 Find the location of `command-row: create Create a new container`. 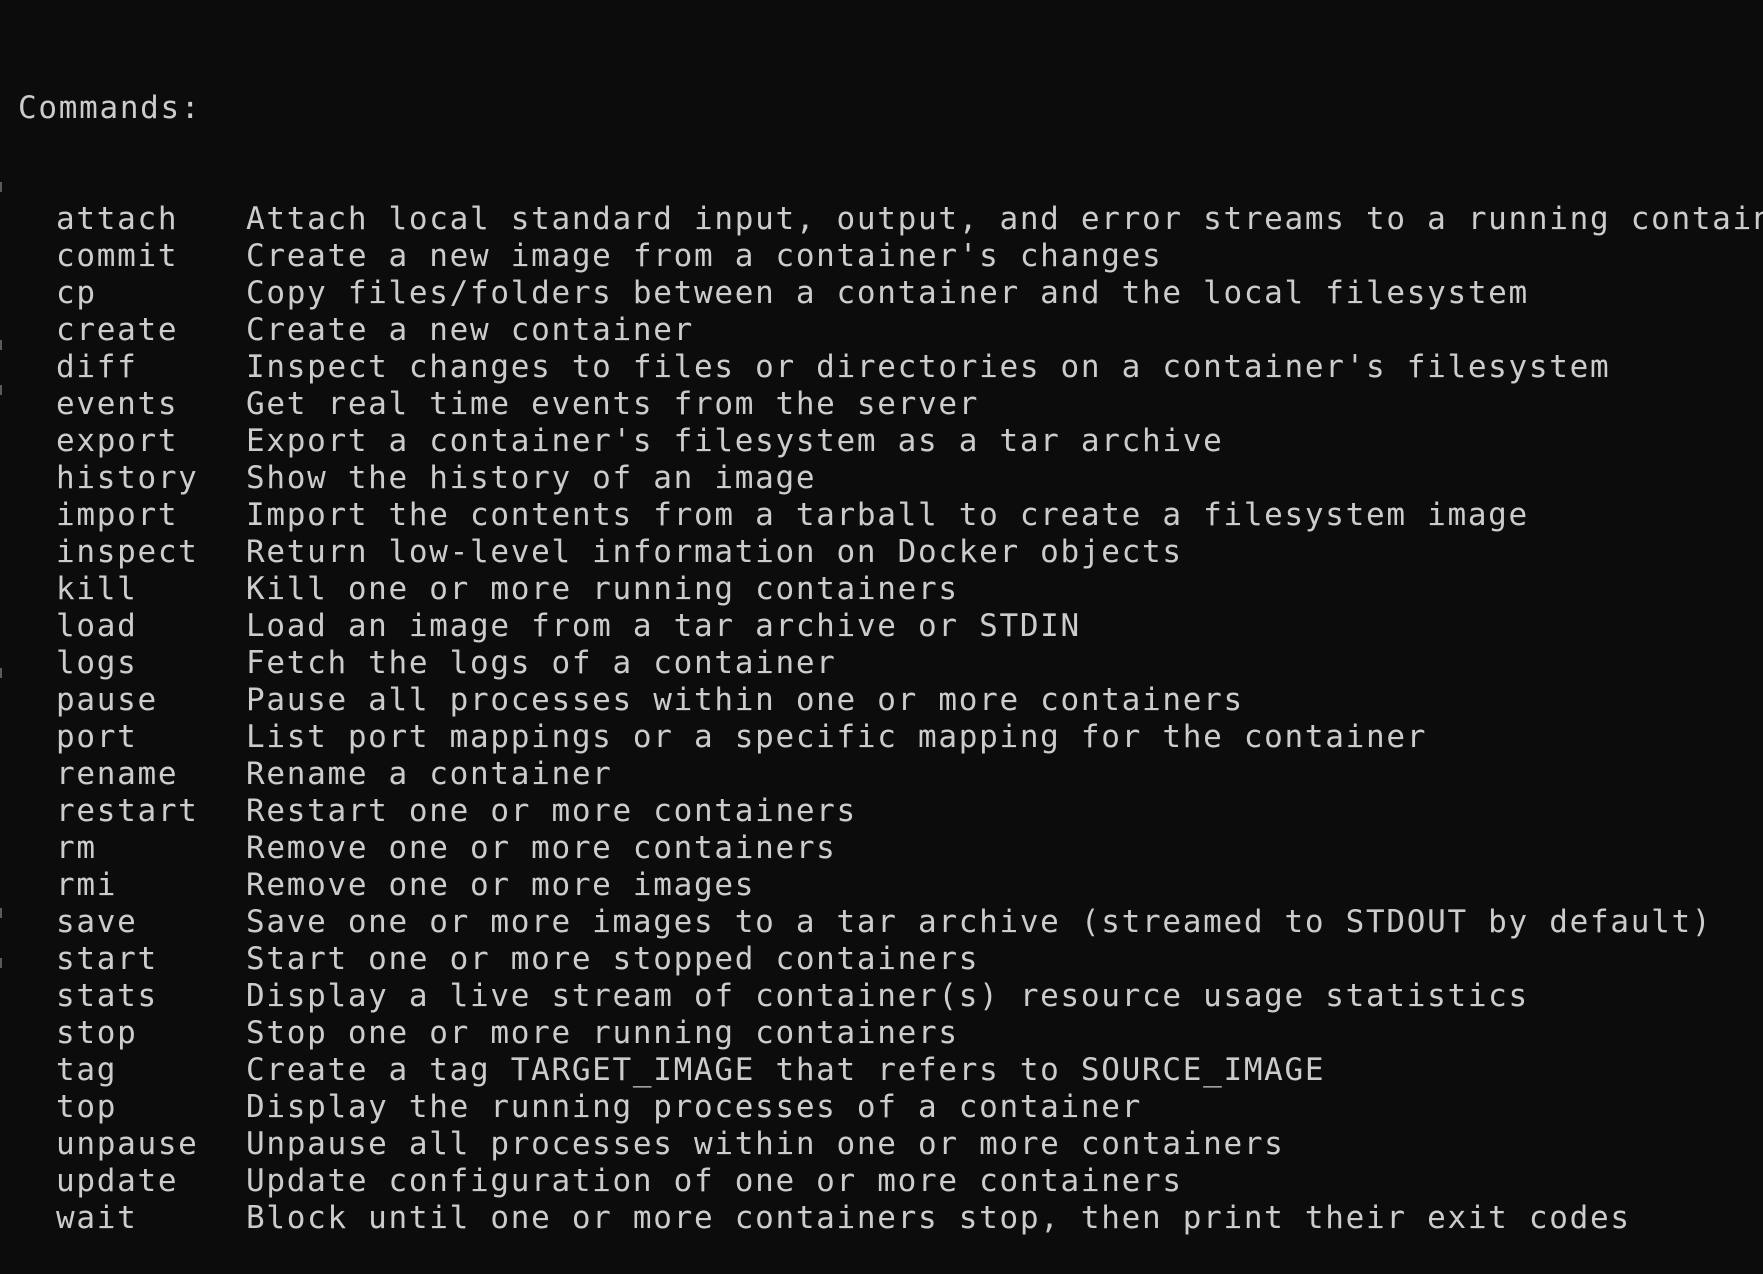

command-row: create Create a new container is located at coordinates (890, 330).